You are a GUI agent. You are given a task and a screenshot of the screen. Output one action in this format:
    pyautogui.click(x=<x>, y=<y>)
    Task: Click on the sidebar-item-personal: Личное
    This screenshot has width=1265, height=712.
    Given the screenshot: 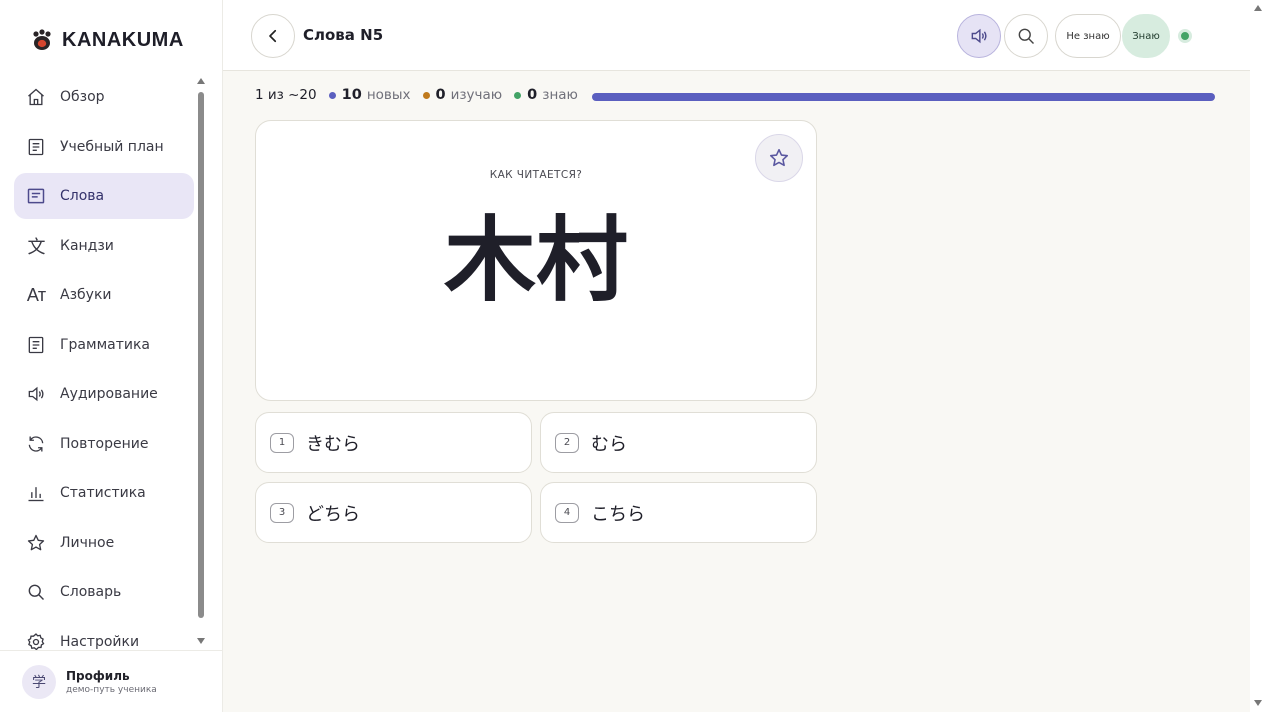 What is the action you would take?
    pyautogui.click(x=104, y=543)
    